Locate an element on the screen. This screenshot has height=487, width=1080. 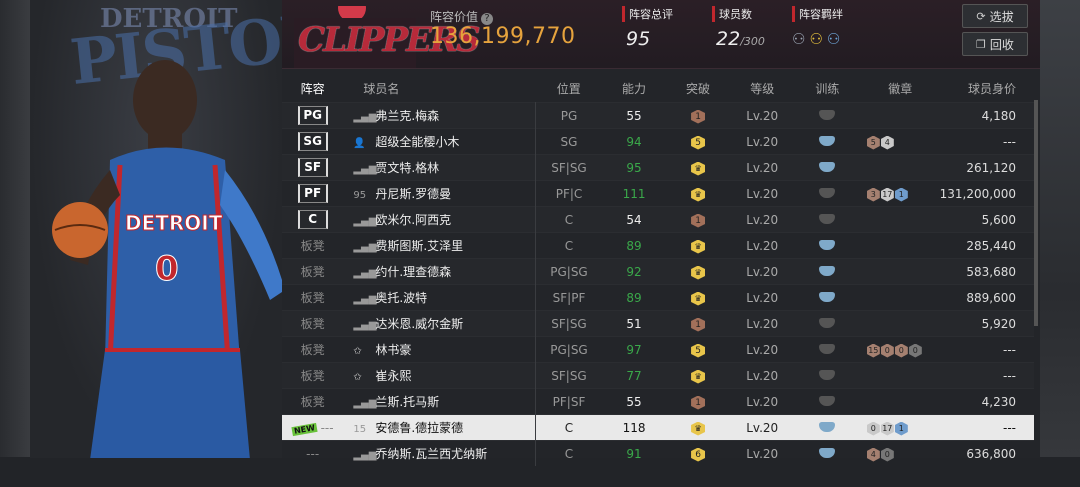
lineup-slot: --- is located at coordinates (327, 427).